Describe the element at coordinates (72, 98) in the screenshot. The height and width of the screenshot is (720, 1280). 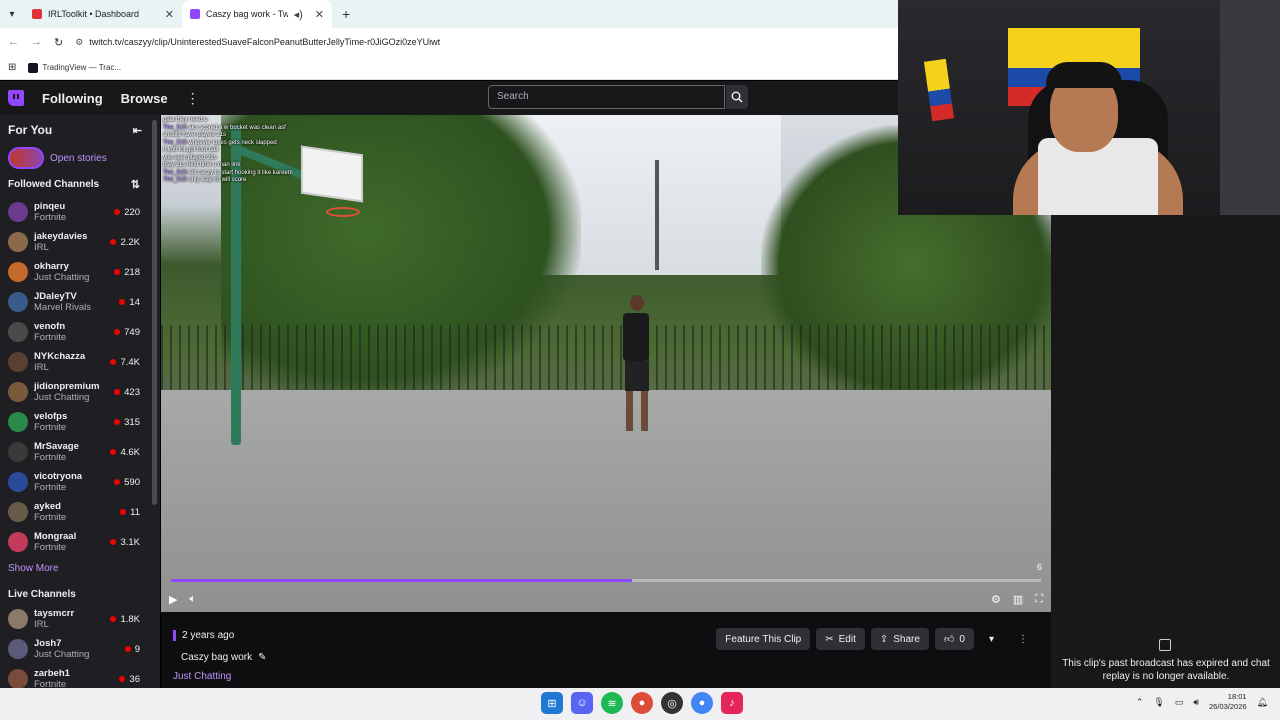
I see `nav-following: Following` at that location.